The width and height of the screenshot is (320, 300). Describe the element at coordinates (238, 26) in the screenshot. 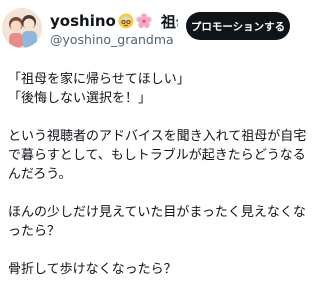

I see `promote-button: プロモーションする` at that location.